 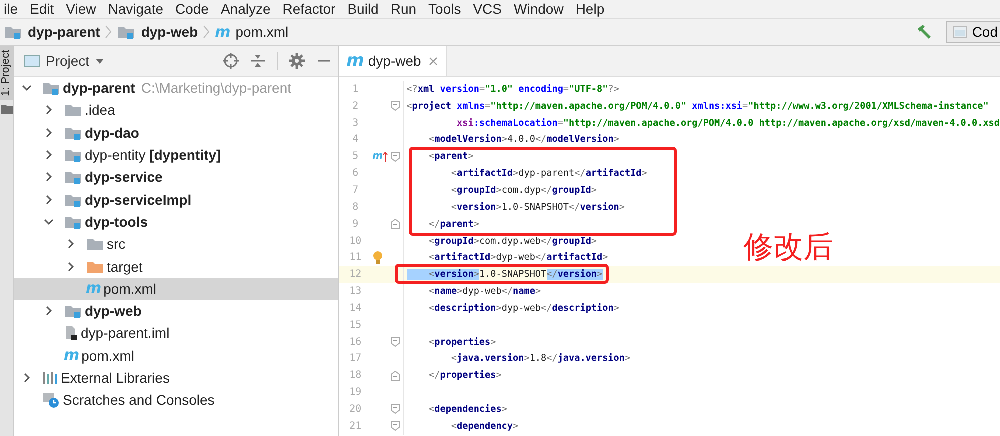 I want to click on menu-item: Tools, so click(x=445, y=9).